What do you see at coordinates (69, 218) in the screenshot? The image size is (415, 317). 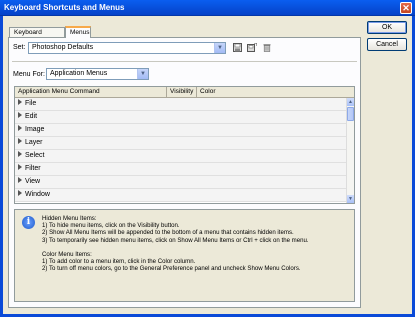 I see `hidden-items-title: Hidden Menu Items:` at bounding box center [69, 218].